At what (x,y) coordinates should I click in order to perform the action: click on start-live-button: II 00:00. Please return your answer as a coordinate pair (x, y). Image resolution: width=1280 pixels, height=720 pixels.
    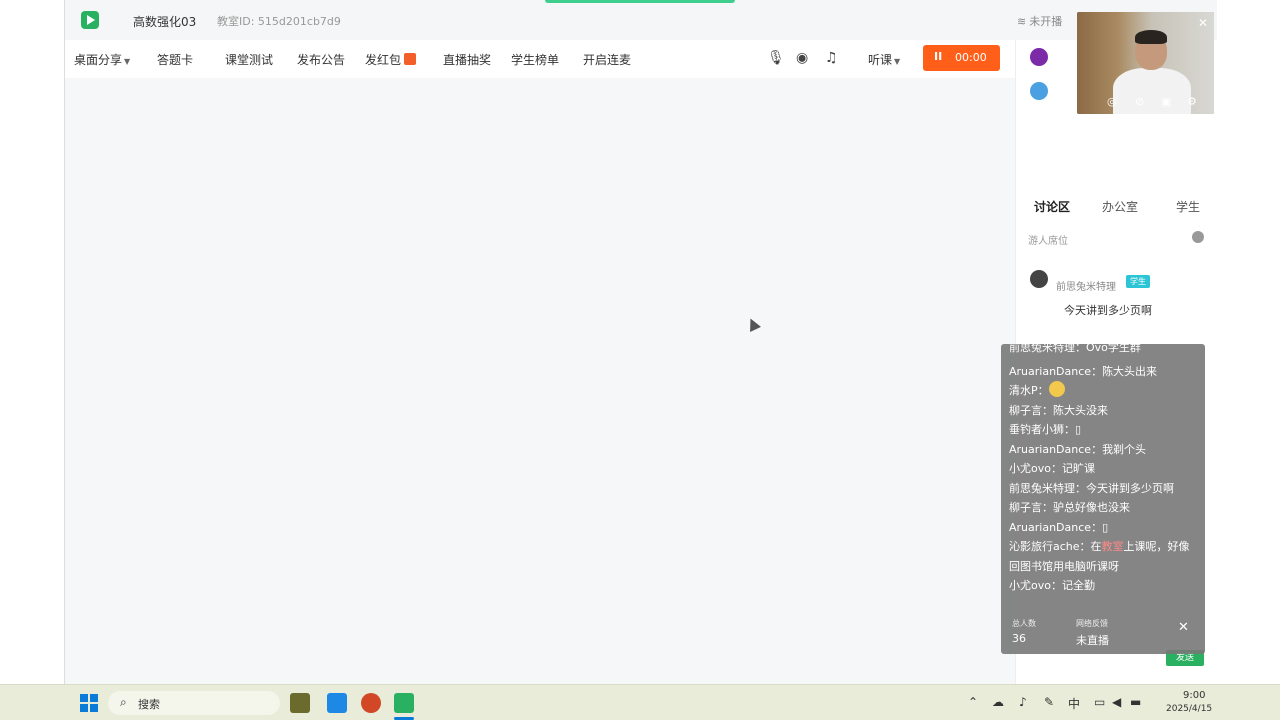
    Looking at the image, I should click on (961, 58).